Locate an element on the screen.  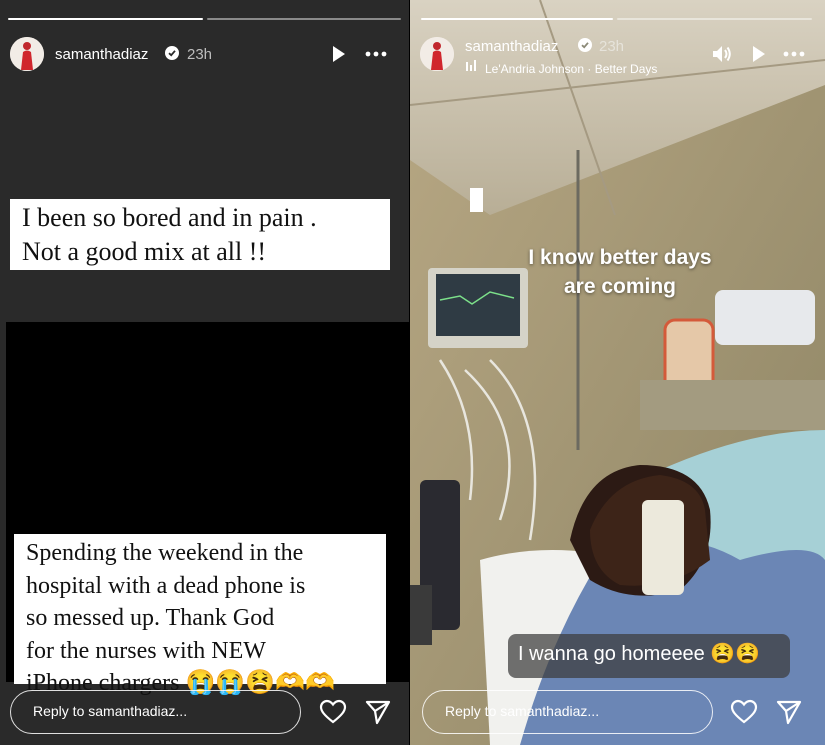
music-bars-icon is located at coordinates (471, 65).